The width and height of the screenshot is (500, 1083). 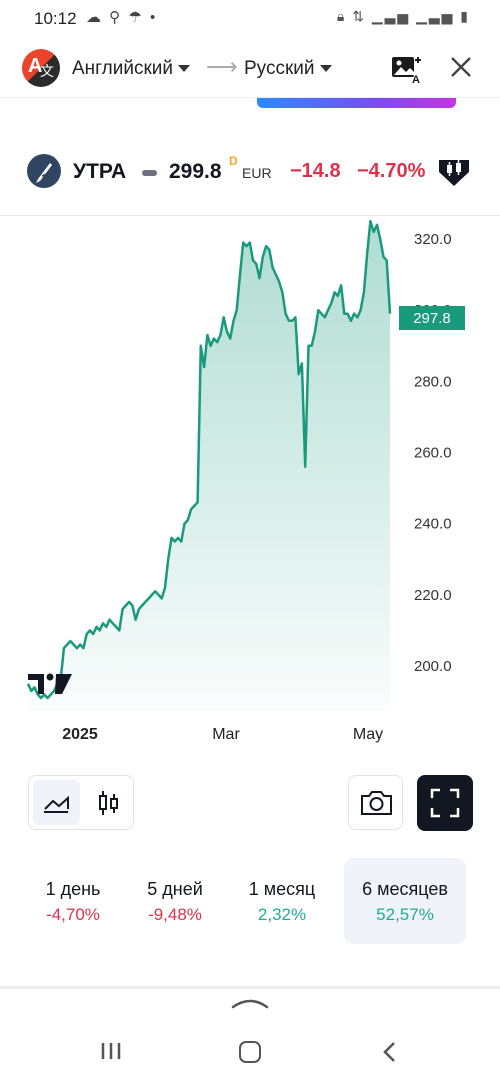 I want to click on status-system-icons: 🔒︎ ⇅ ▁▃▅ ▁▃▅ ▮, so click(x=403, y=16).